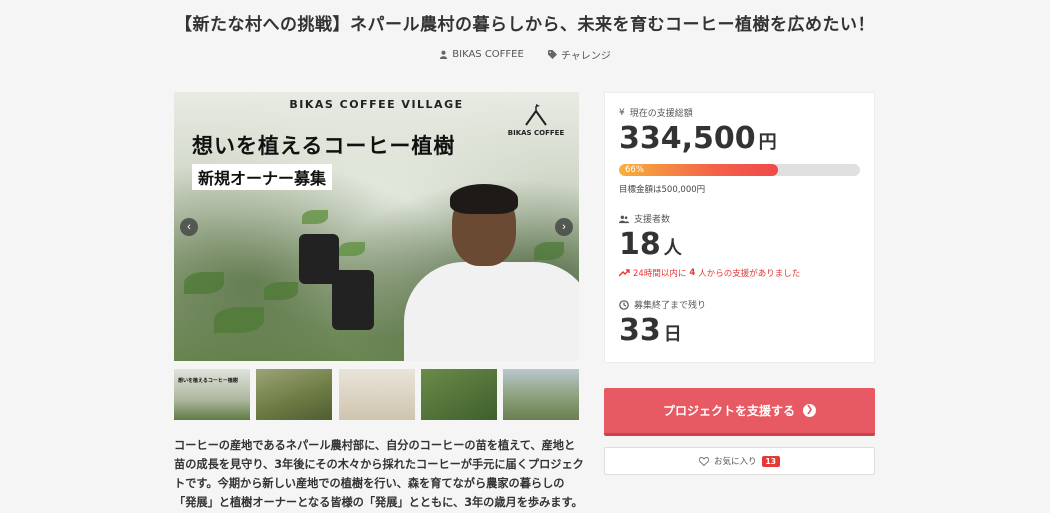 Image resolution: width=1050 pixels, height=513 pixels. Describe the element at coordinates (728, 411) in the screenshot. I see `support-button-label: プロジェクトを支援する` at that location.